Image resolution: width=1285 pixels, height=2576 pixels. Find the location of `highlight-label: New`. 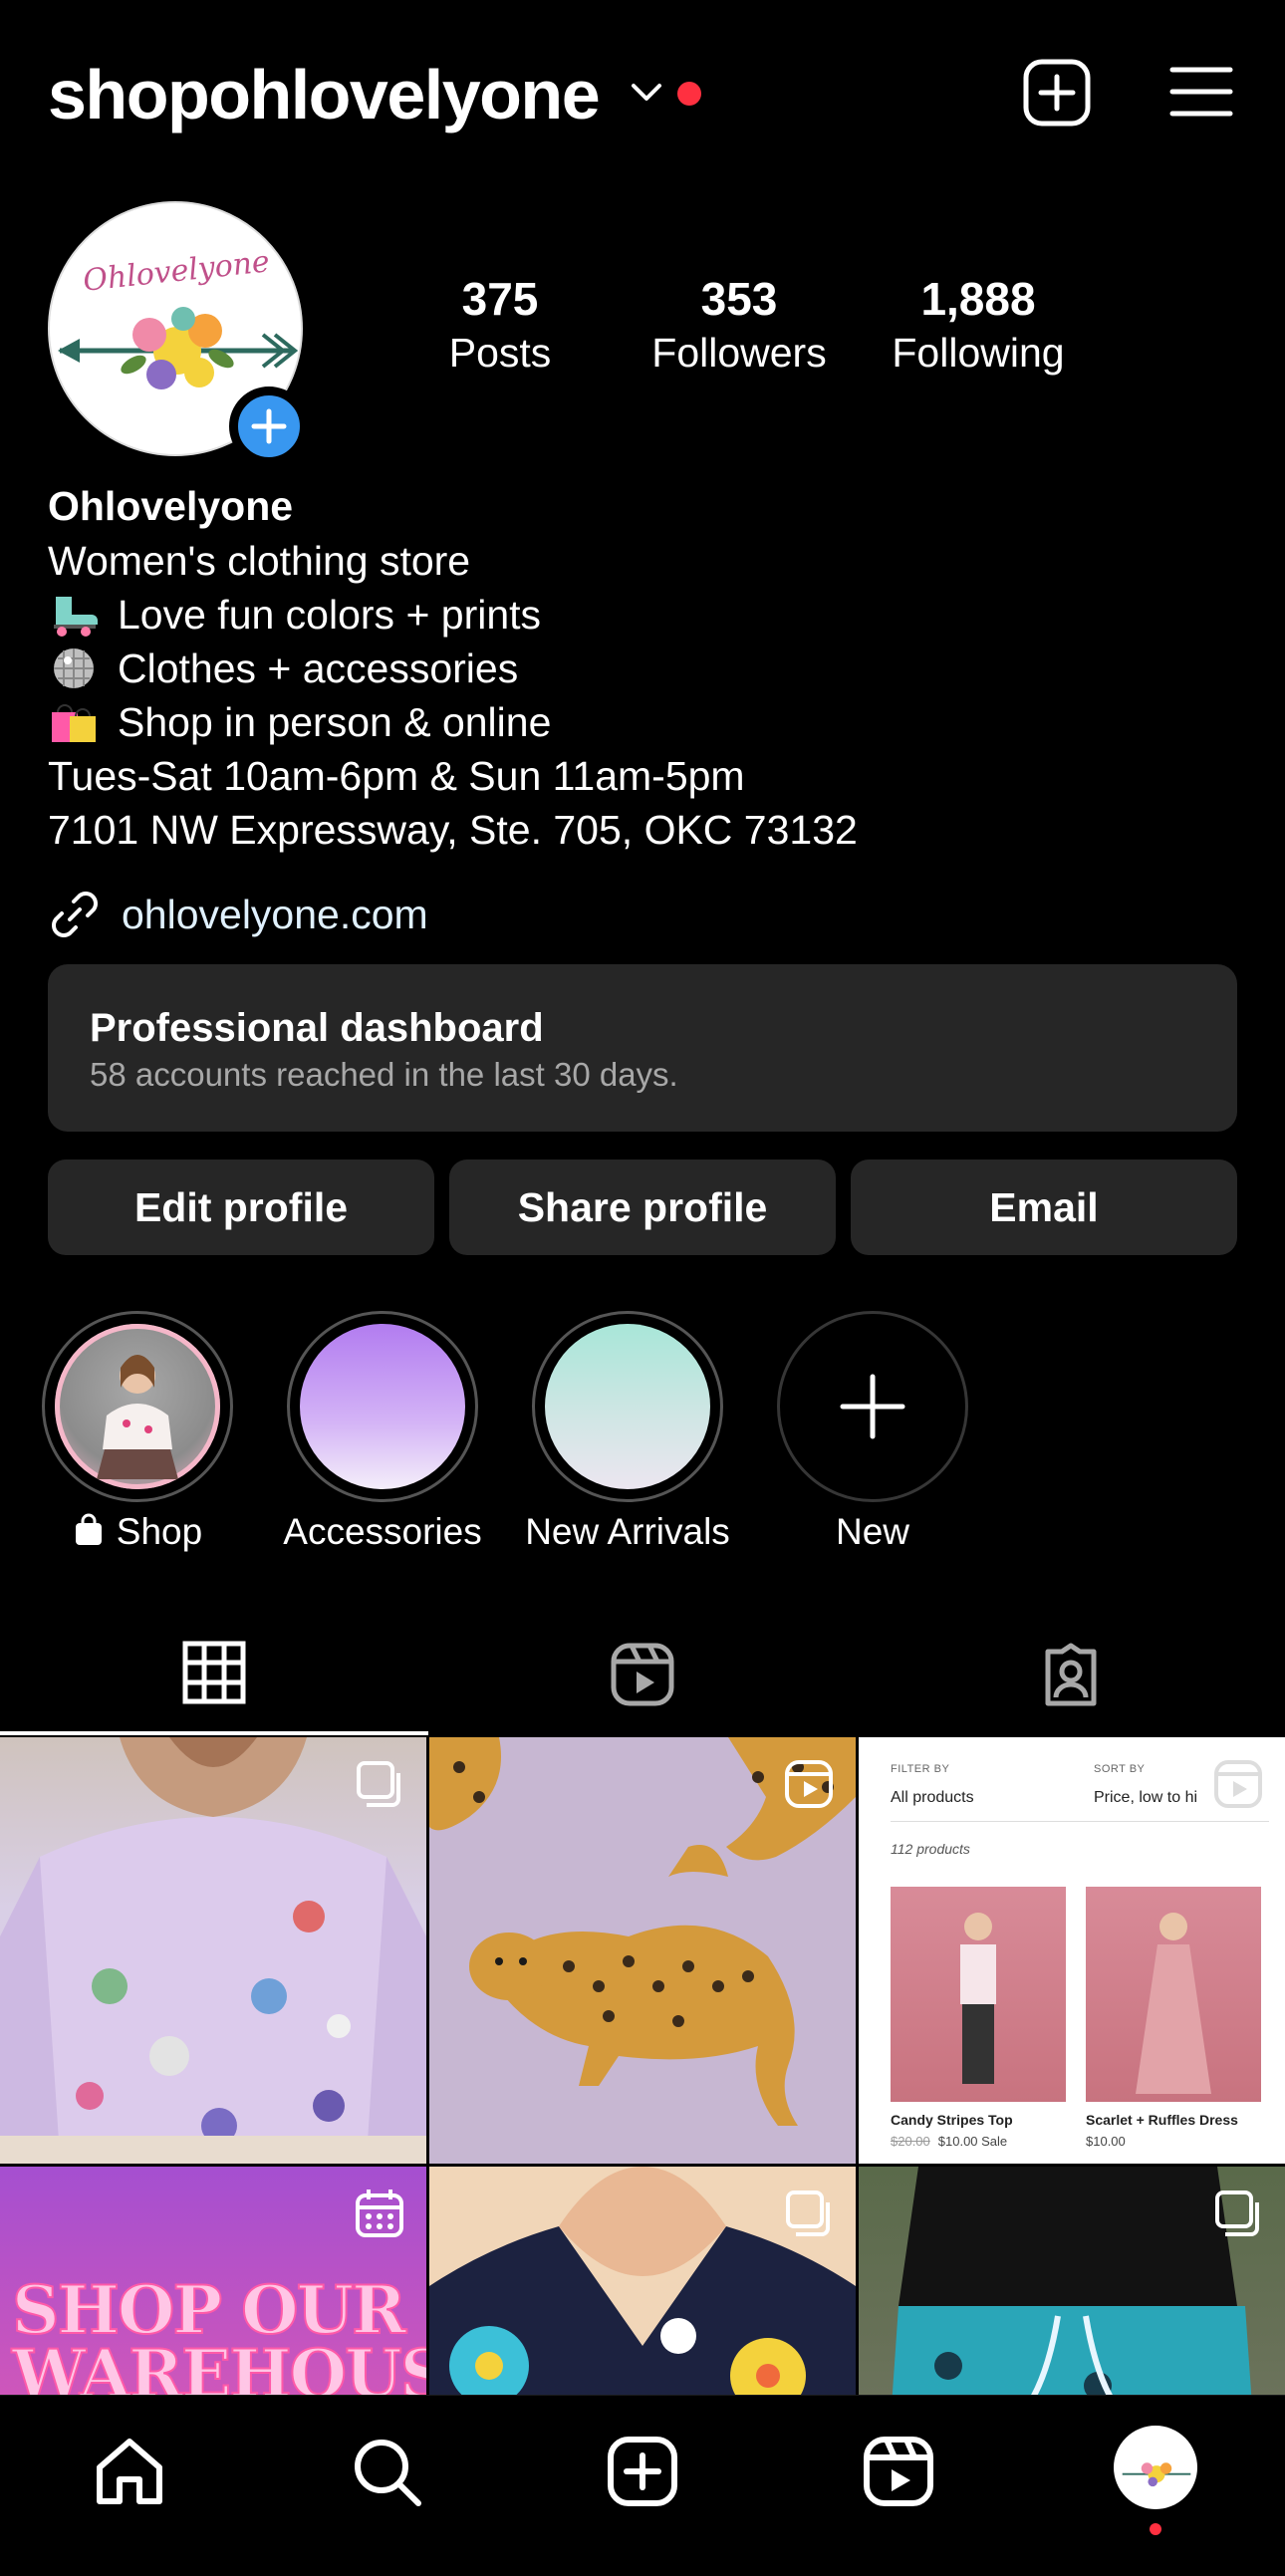

highlight-label: New is located at coordinates (872, 1531).